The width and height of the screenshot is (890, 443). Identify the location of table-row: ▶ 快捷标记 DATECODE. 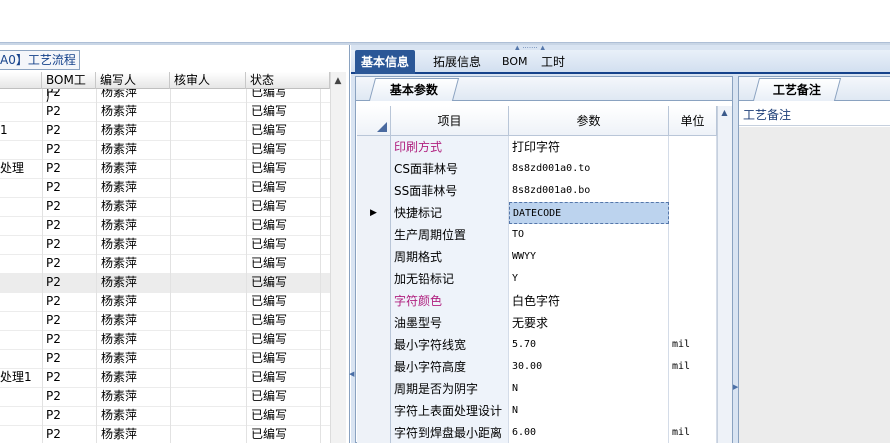
(537, 213).